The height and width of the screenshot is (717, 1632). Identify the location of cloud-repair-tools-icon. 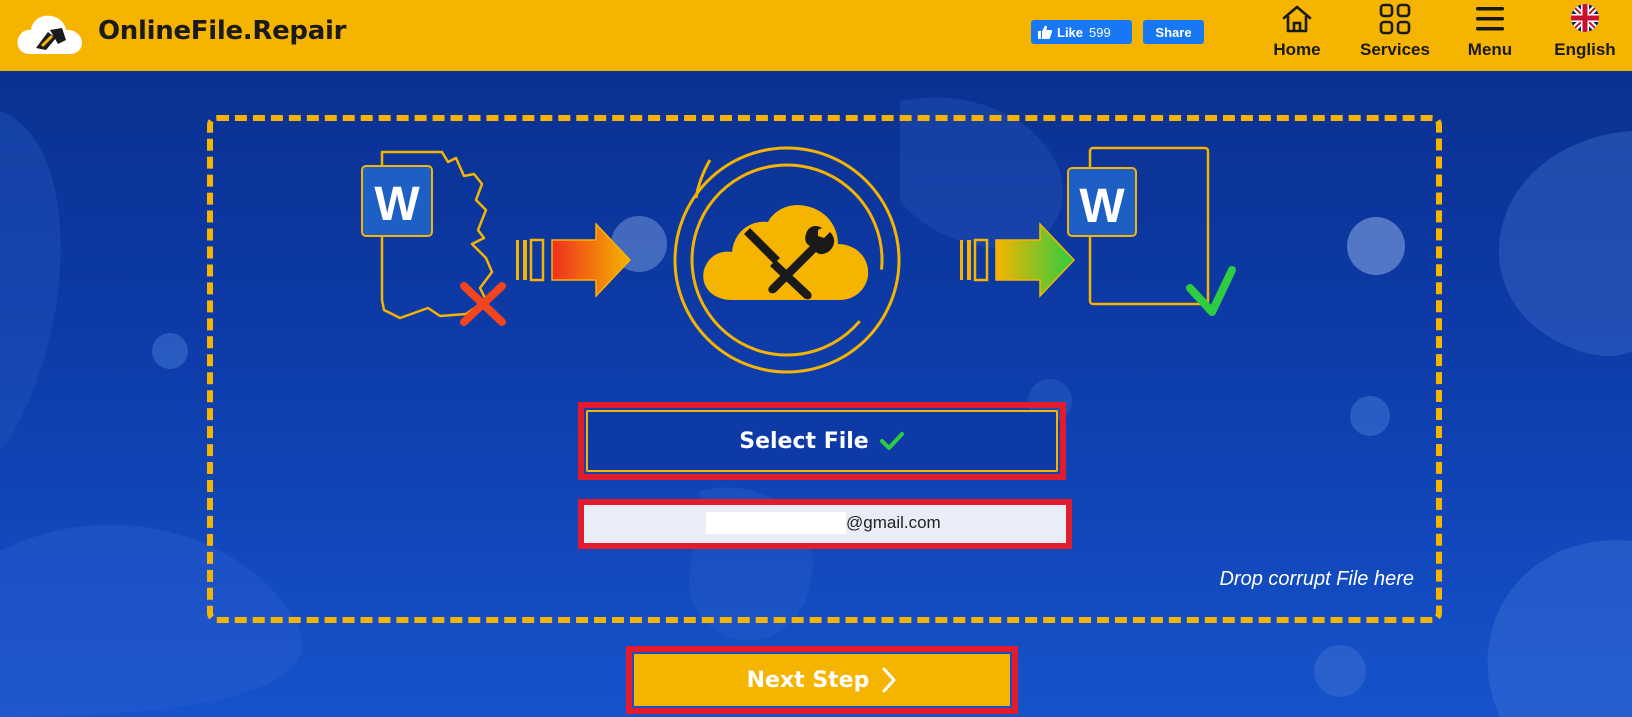
(787, 260).